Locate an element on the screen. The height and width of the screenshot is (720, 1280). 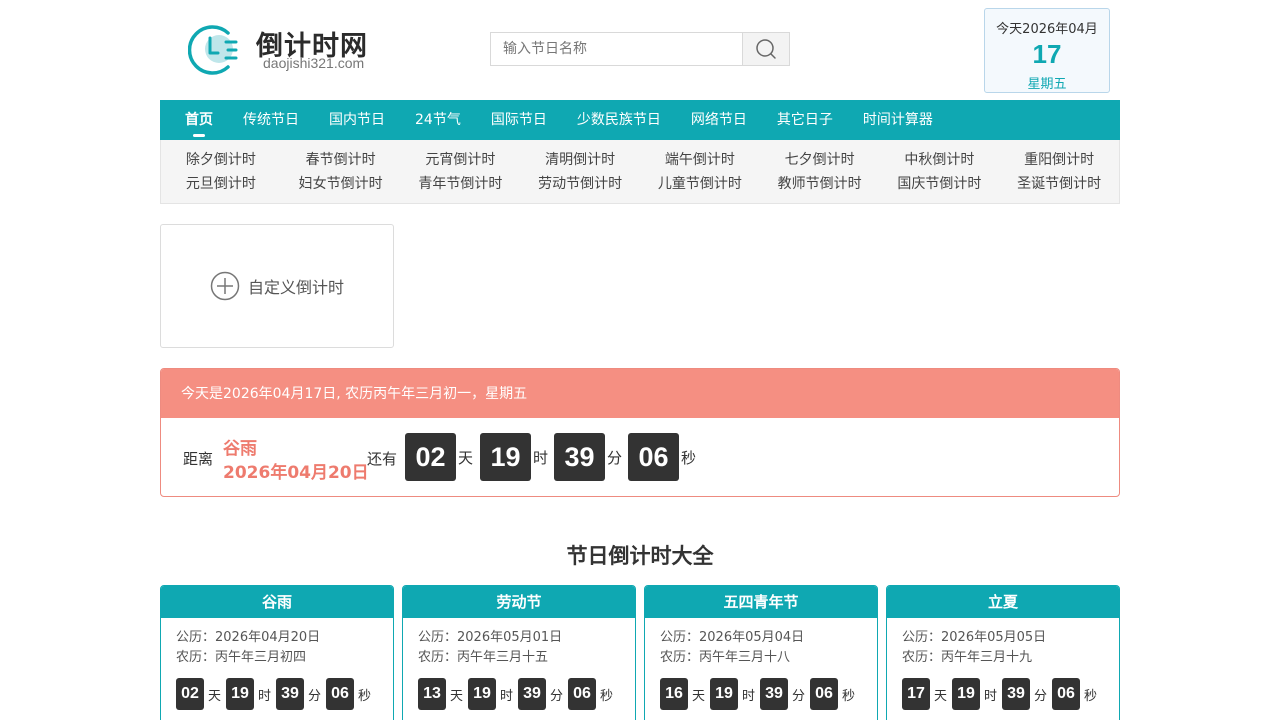
logo-subtitle: daojishi321.com is located at coordinates (314, 63).